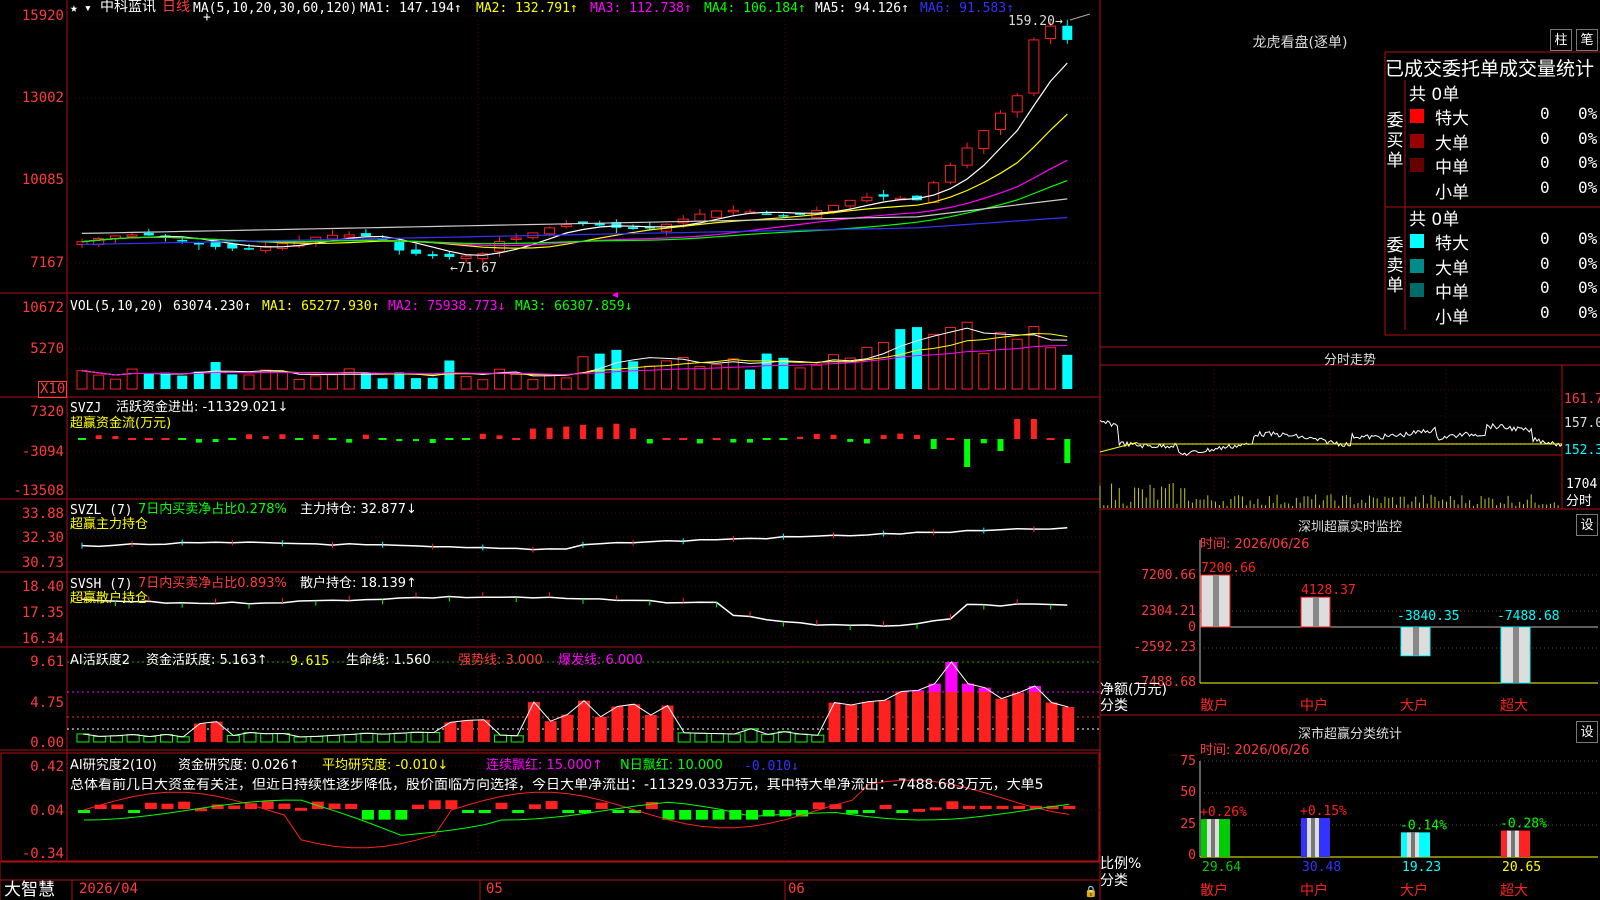  What do you see at coordinates (574, 306) in the screenshot?
I see `vol-ma3: MA3: 66307.859↓` at bounding box center [574, 306].